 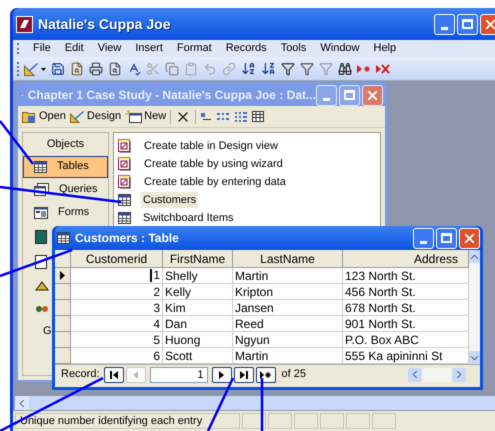 I want to click on table-cell: Reed, so click(x=288, y=324).